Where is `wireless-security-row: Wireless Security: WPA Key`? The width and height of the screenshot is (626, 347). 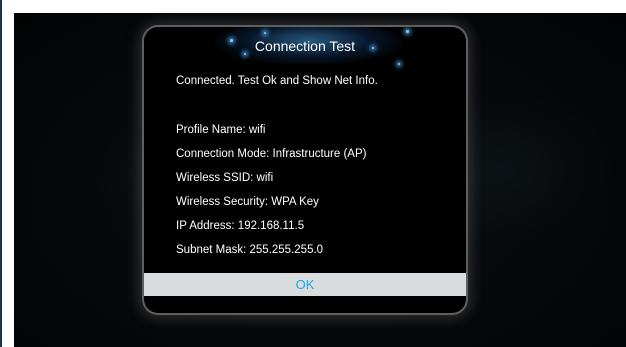
wireless-security-row: Wireless Security: WPA Key is located at coordinates (247, 202).